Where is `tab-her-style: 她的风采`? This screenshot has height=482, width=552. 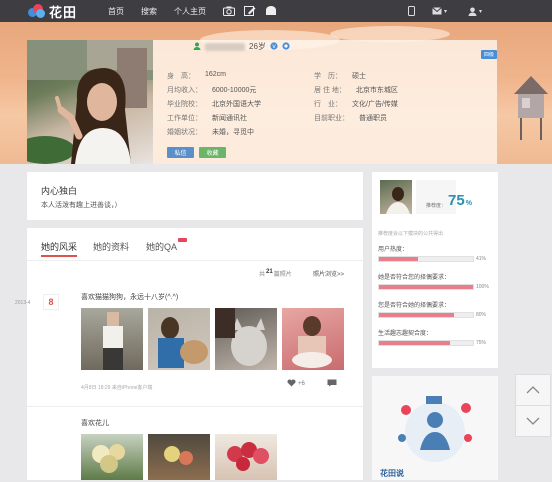
tab-her-style: 她的风采 is located at coordinates (59, 246).